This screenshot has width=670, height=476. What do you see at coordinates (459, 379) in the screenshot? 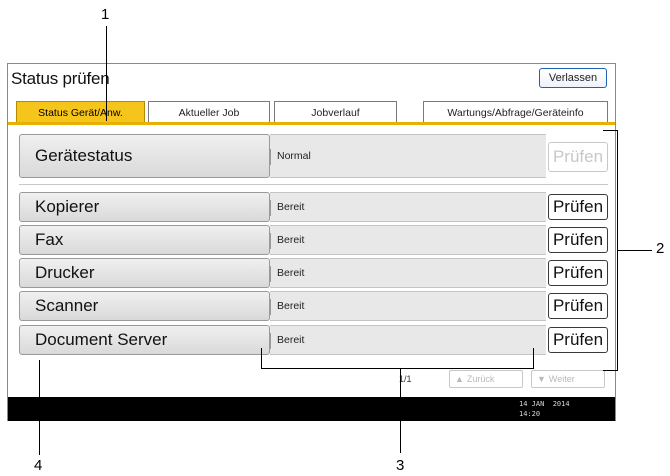
I see `triangle-up-icon: ▲` at bounding box center [459, 379].